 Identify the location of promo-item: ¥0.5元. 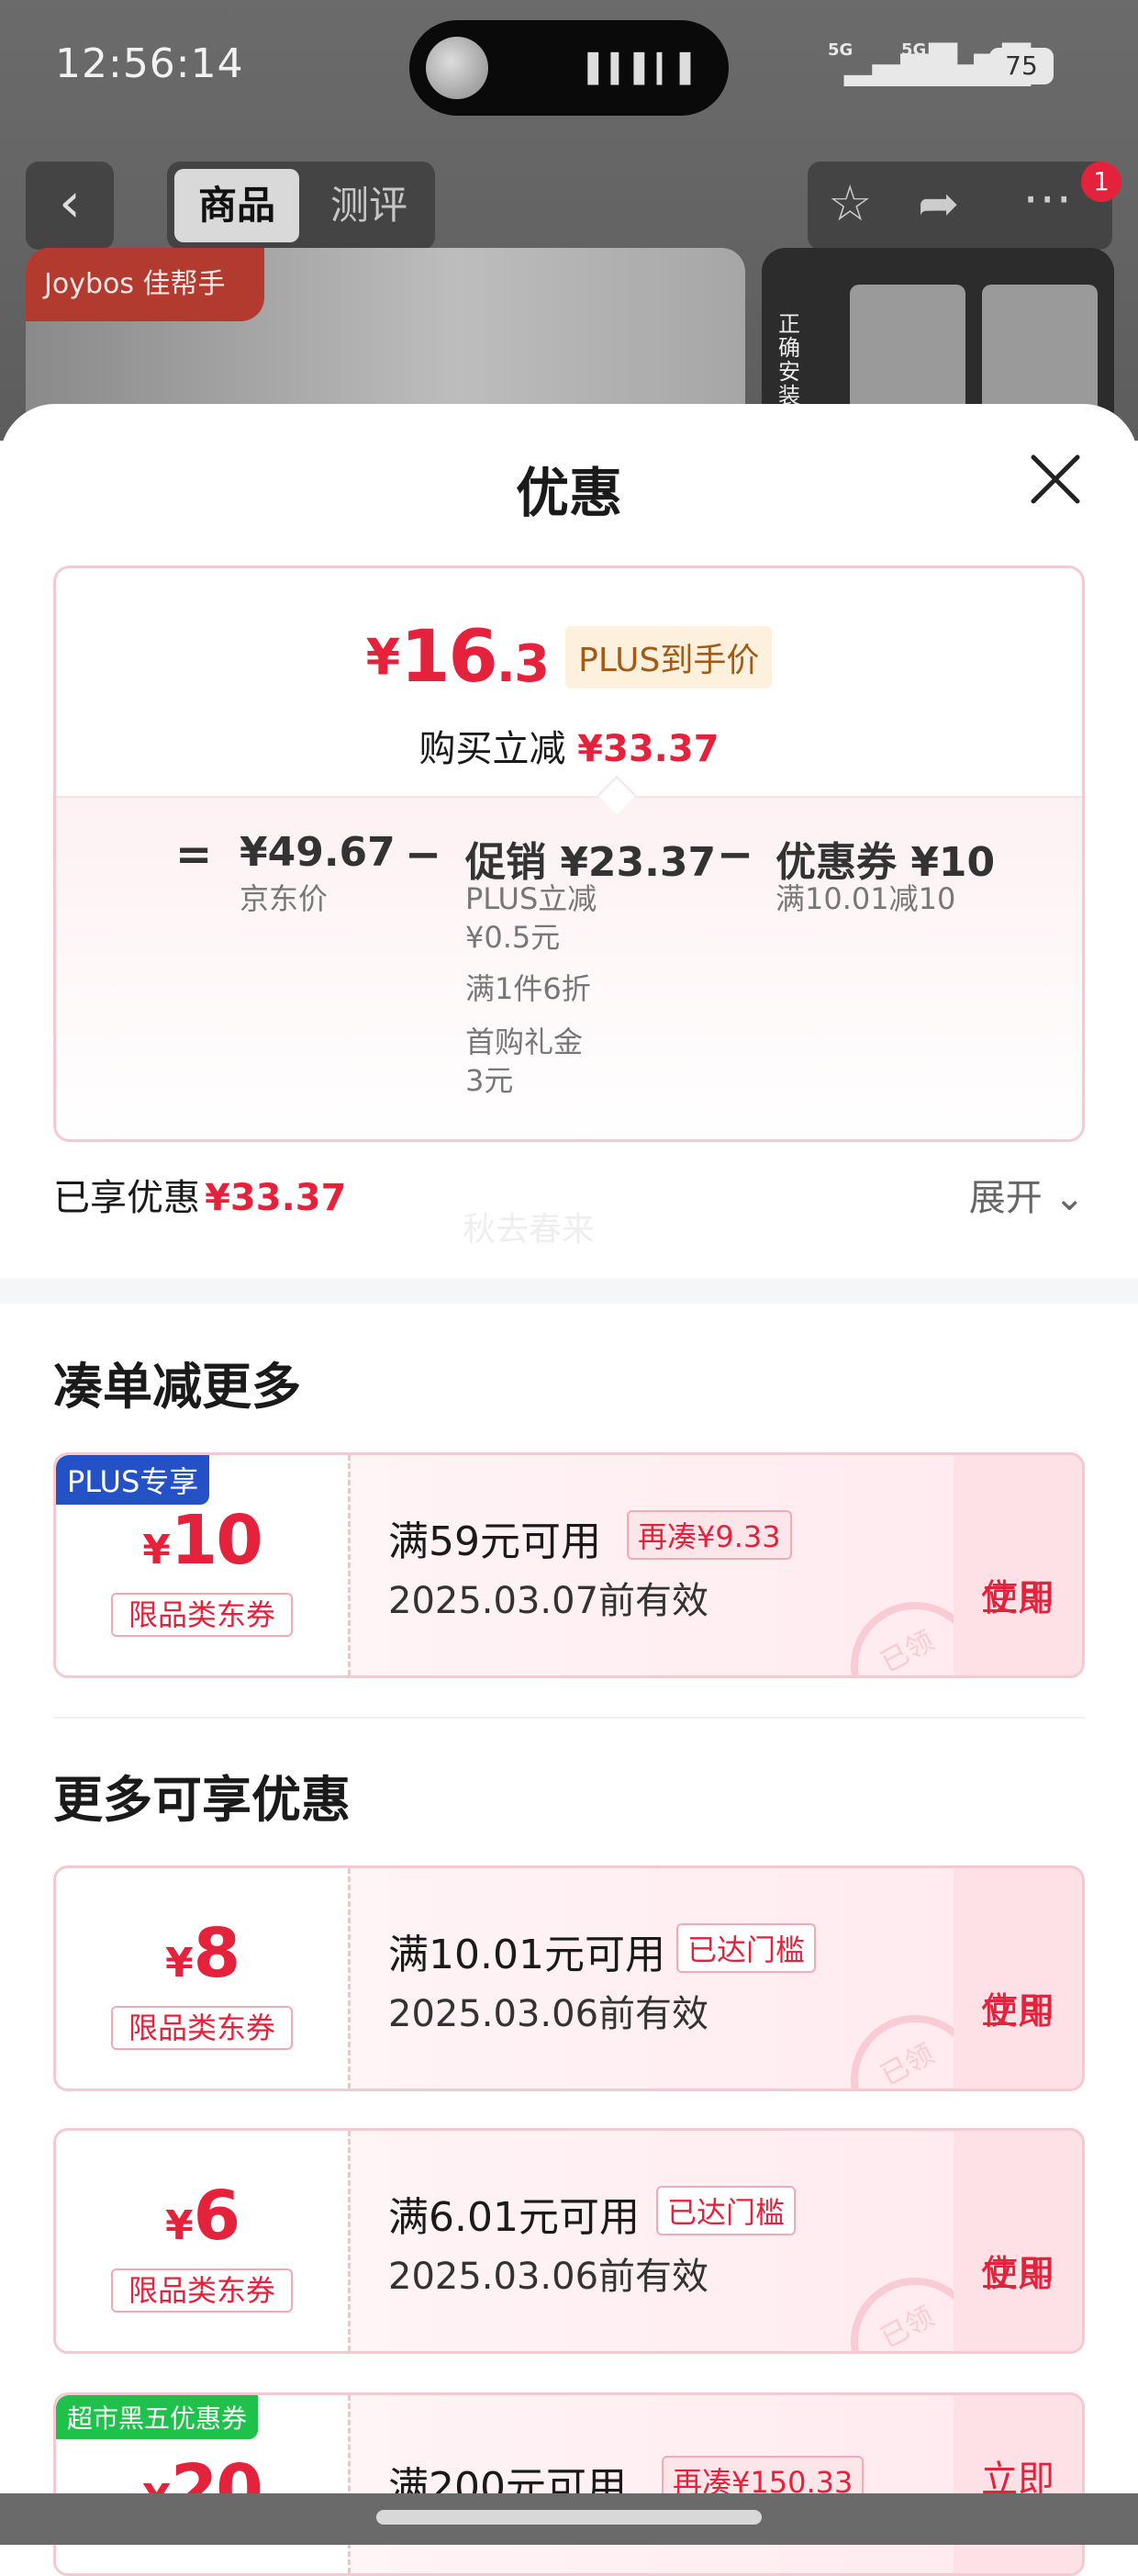
(513, 937).